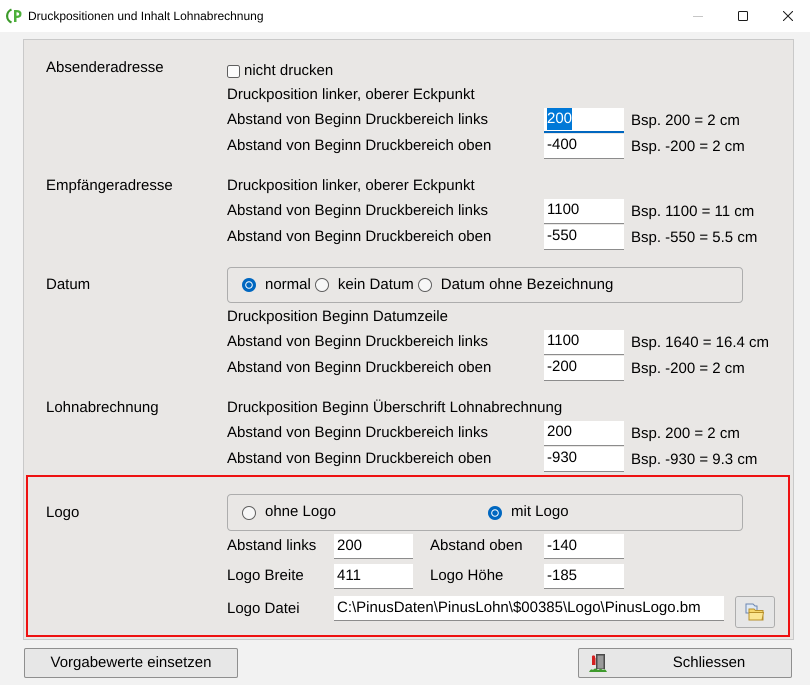 The height and width of the screenshot is (685, 810). What do you see at coordinates (584, 368) in the screenshot?
I see `input-field: -200` at bounding box center [584, 368].